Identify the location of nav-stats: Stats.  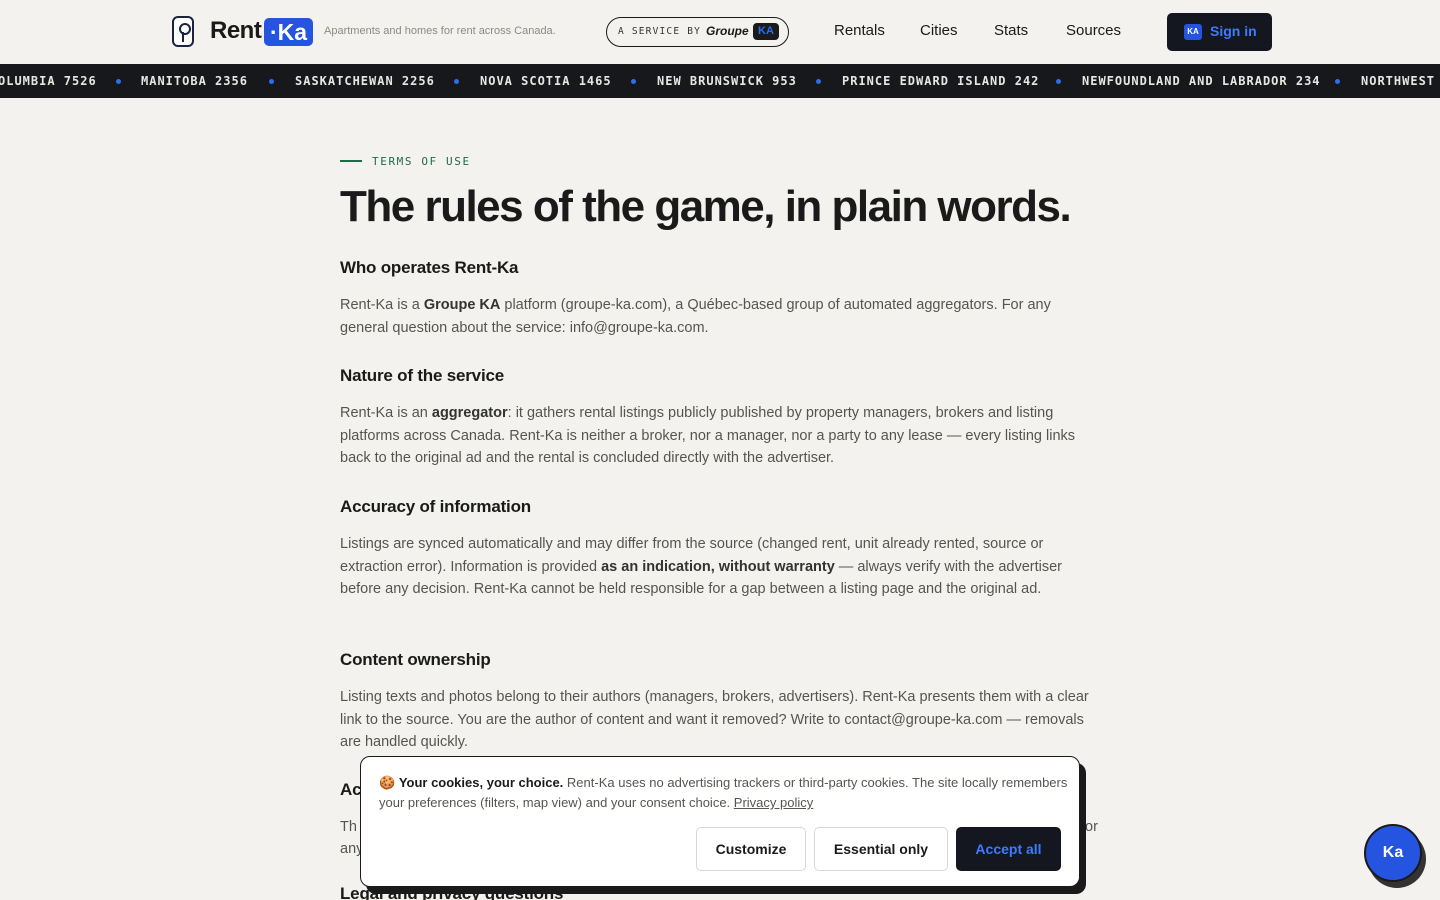
(1011, 30).